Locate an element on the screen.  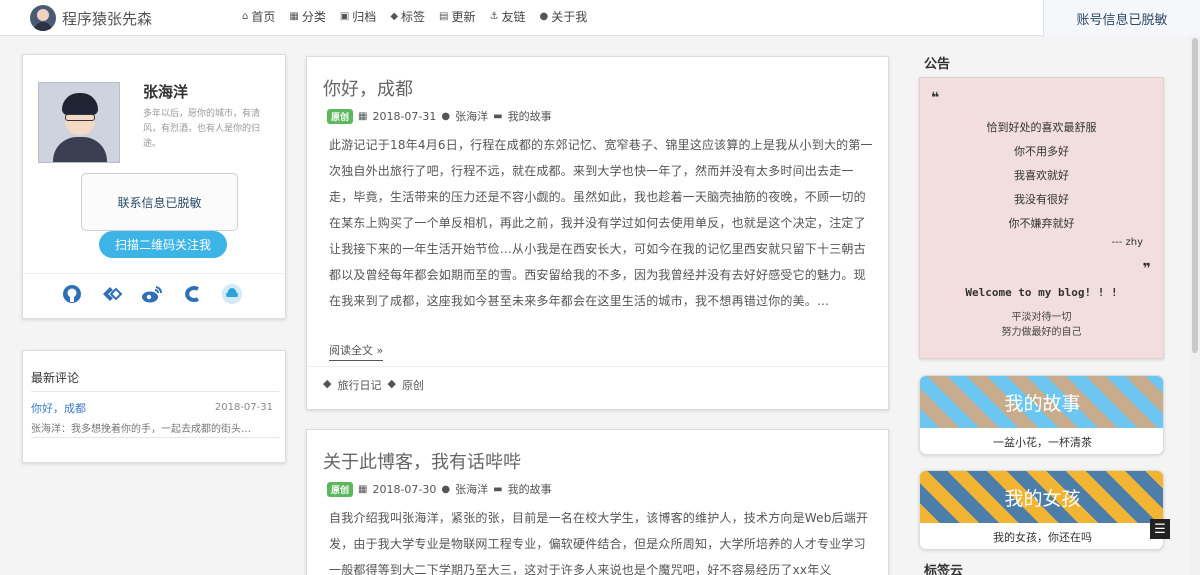
nav-label: 标签 is located at coordinates (413, 17).